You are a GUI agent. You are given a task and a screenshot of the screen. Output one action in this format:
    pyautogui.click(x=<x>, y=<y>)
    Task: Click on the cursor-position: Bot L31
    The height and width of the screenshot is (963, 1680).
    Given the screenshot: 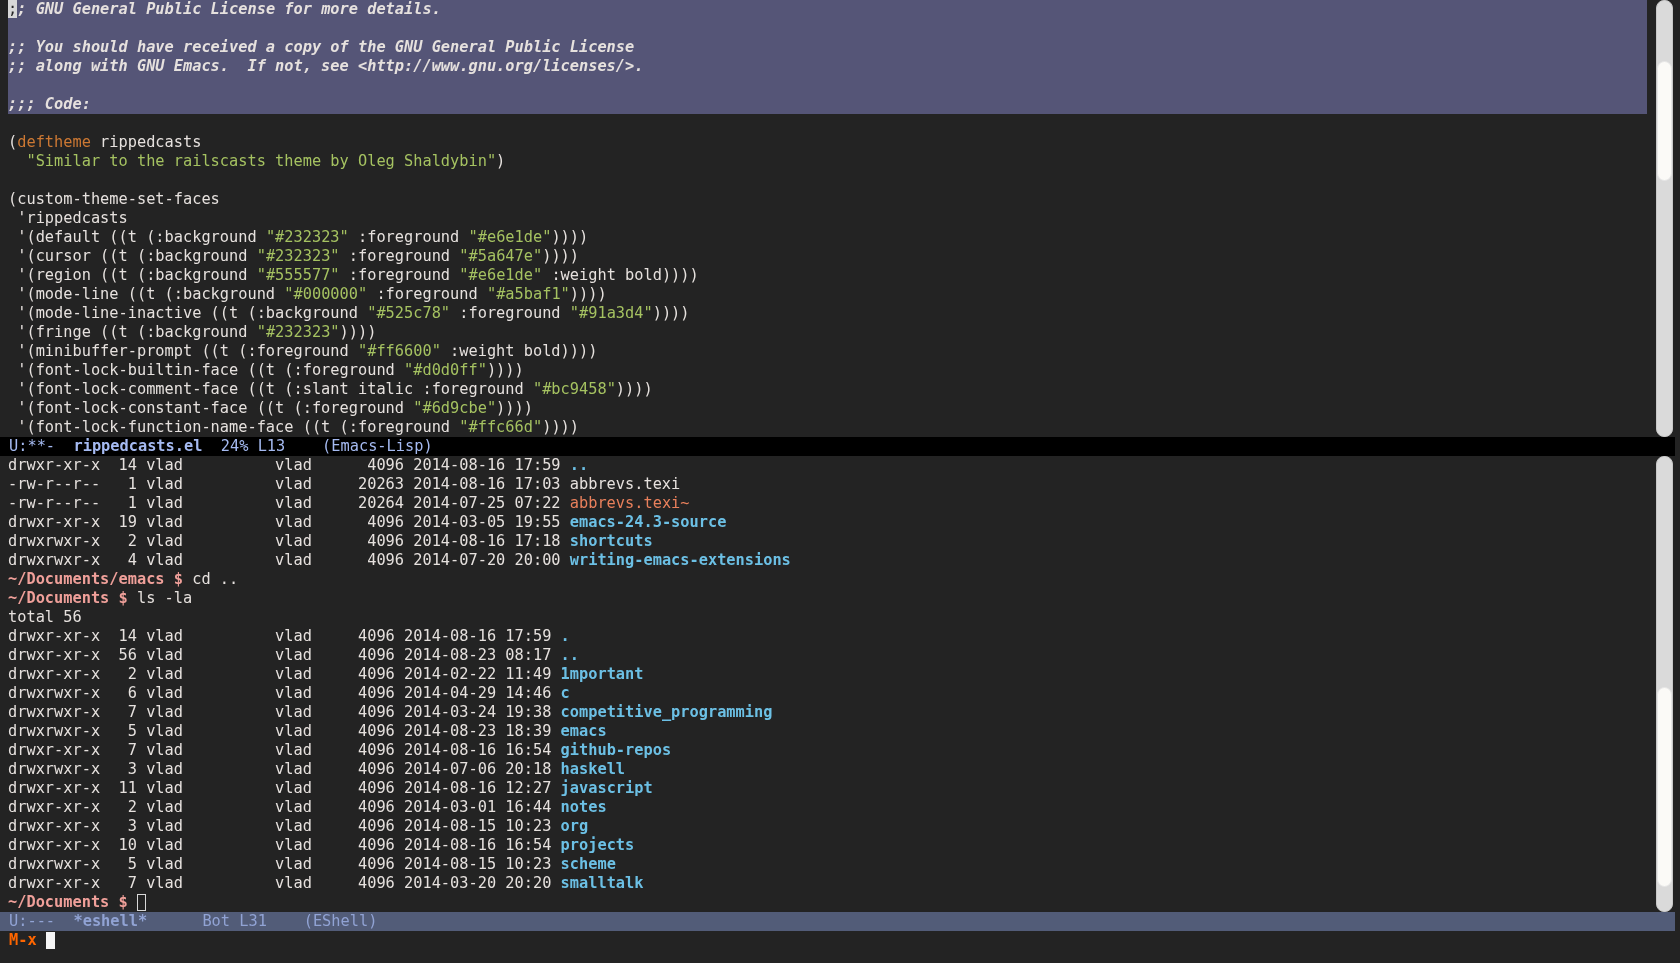 What is the action you would take?
    pyautogui.click(x=234, y=921)
    